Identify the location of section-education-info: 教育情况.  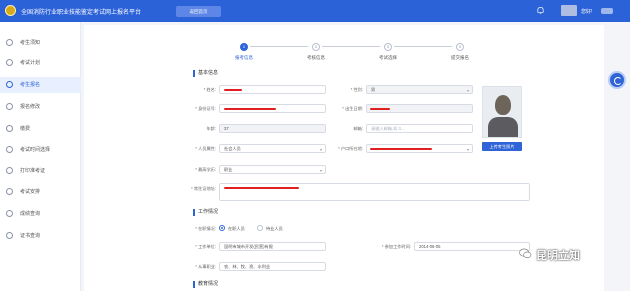
(205, 284).